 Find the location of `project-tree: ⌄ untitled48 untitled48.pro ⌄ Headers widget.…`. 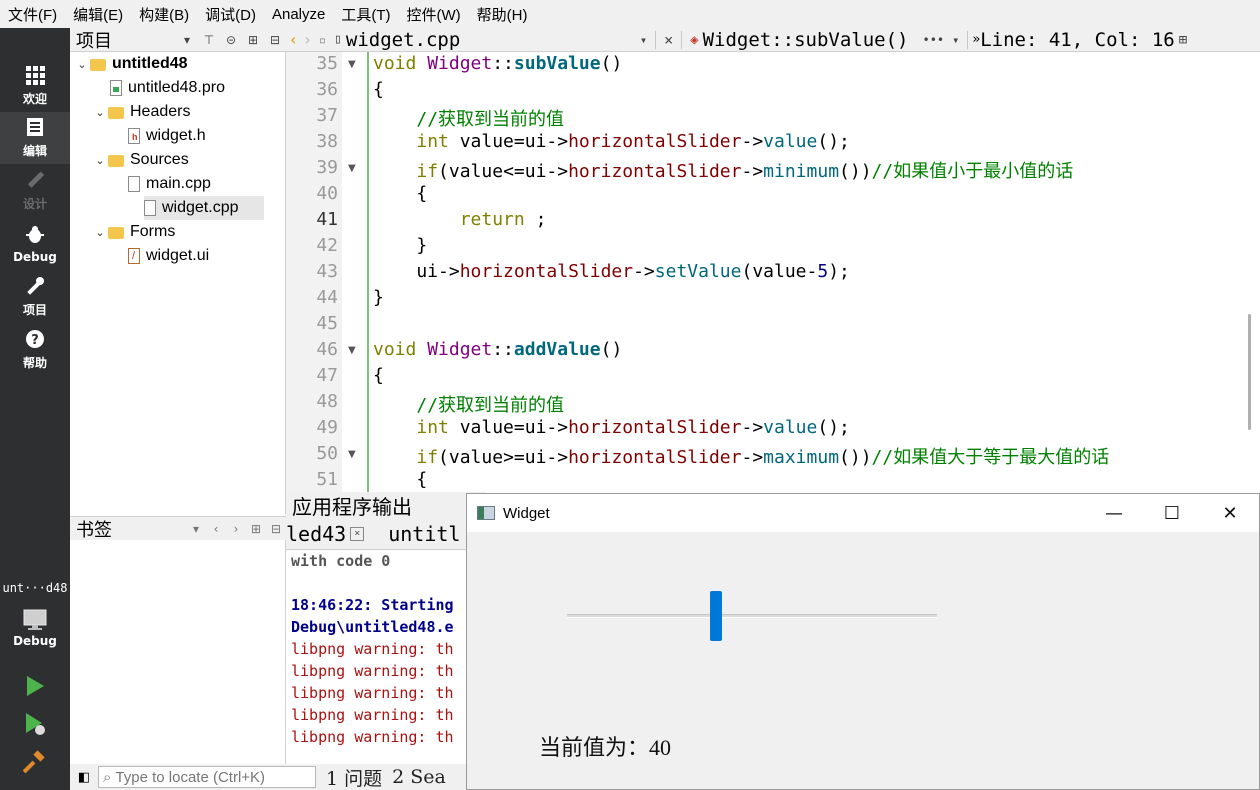

project-tree: ⌄ untitled48 untitled48.pro ⌄ Headers widget.… is located at coordinates (178, 283).